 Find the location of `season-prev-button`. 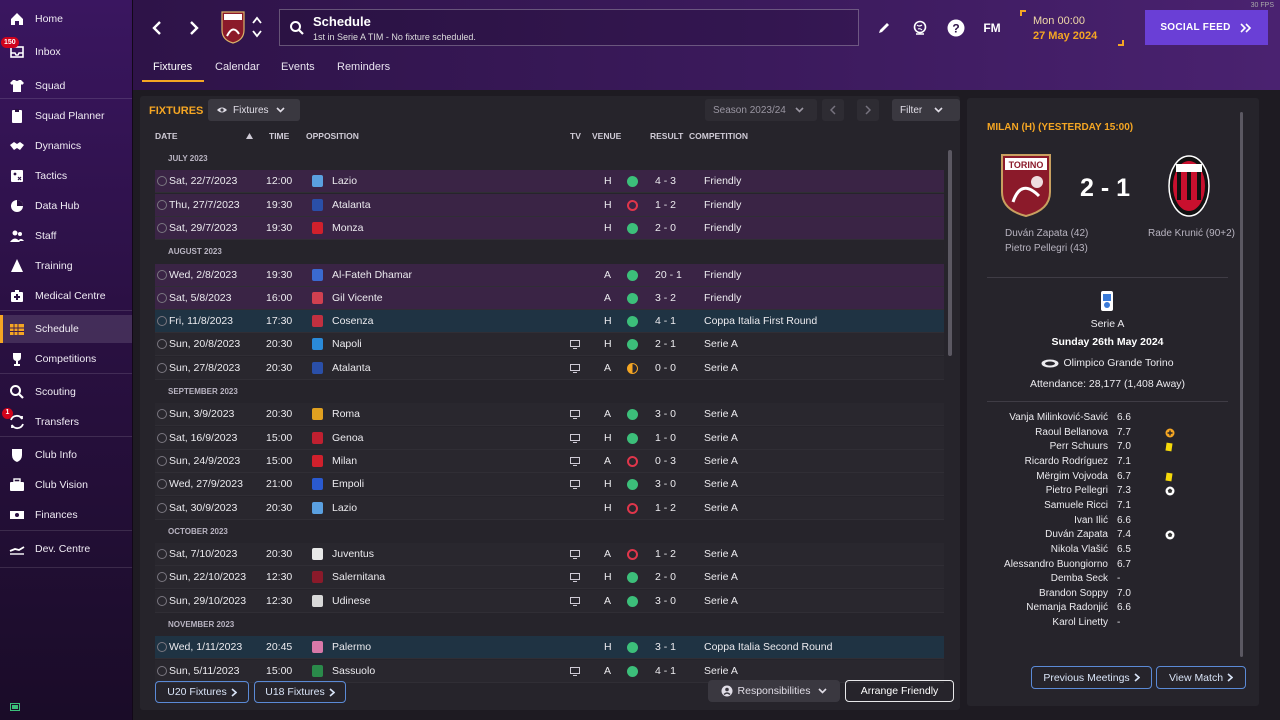

season-prev-button is located at coordinates (833, 110).